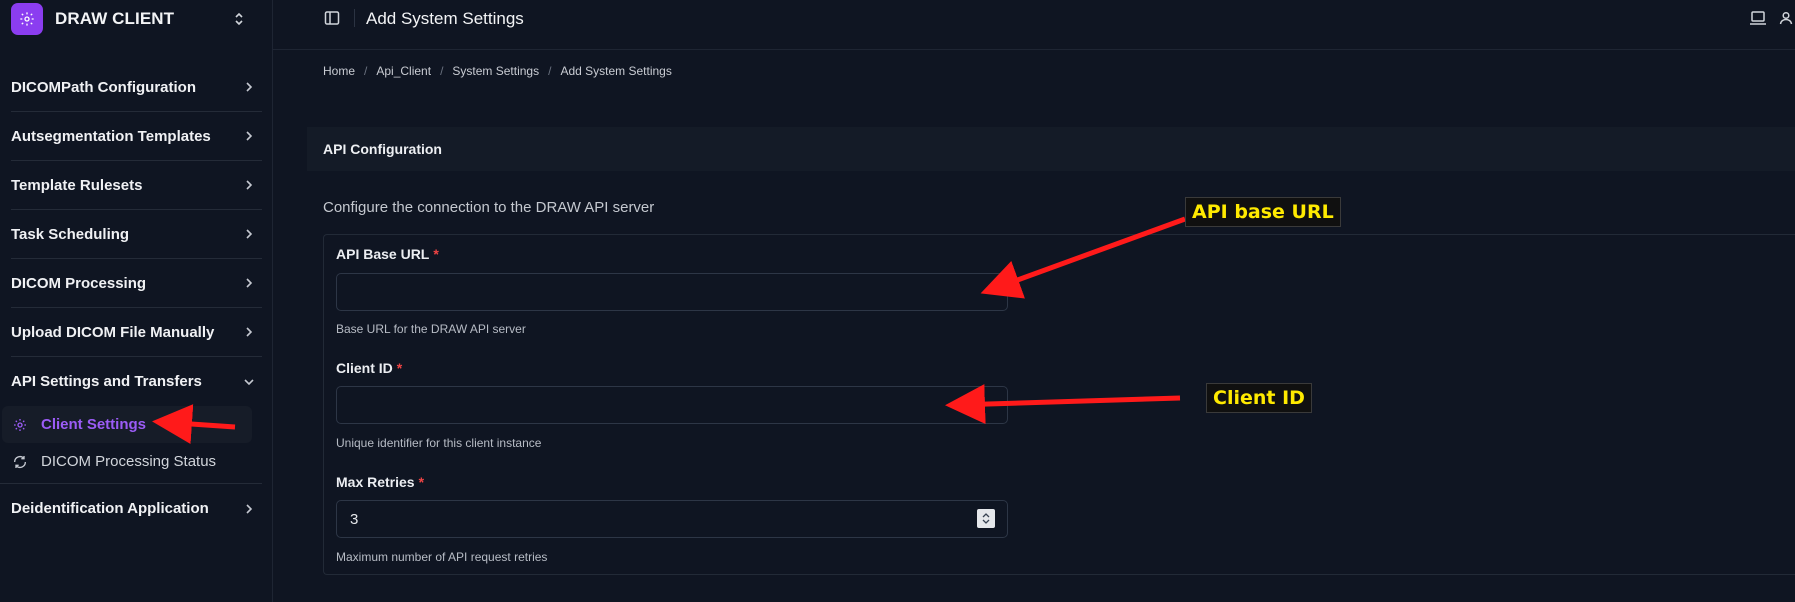 Image resolution: width=1795 pixels, height=602 pixels. Describe the element at coordinates (1786, 18) in the screenshot. I see `user-icon` at that location.